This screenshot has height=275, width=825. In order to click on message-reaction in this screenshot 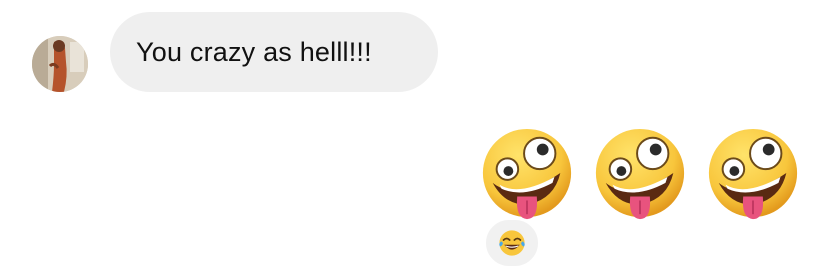, I will do `click(512, 243)`.